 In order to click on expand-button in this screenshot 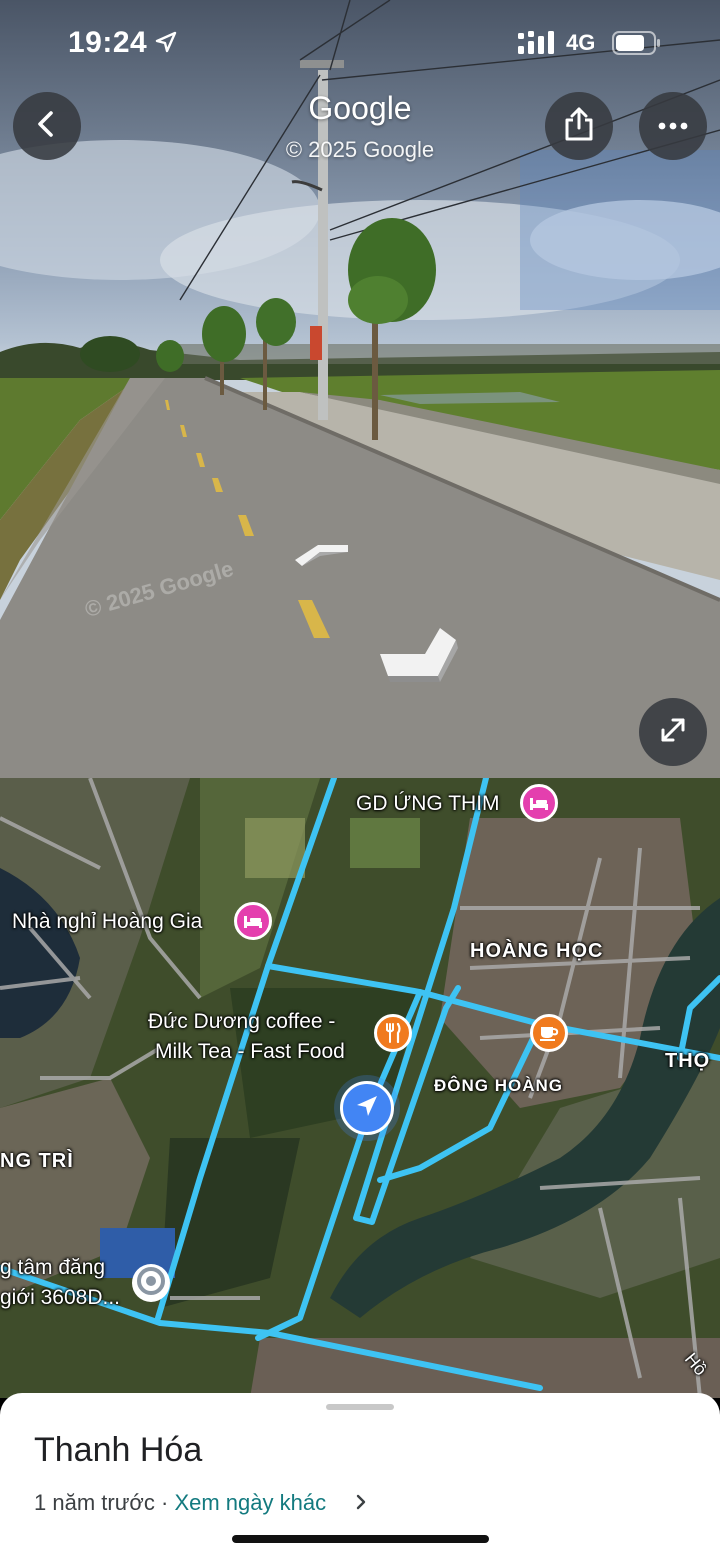, I will do `click(673, 732)`.